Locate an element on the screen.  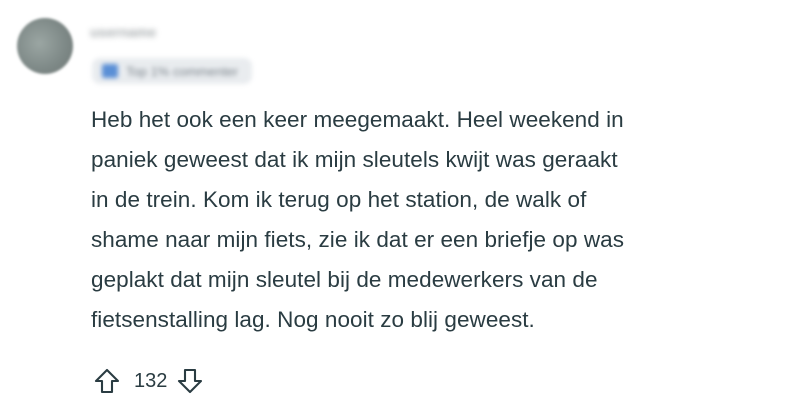
flair-label: Top 1% commenter is located at coordinates (182, 71).